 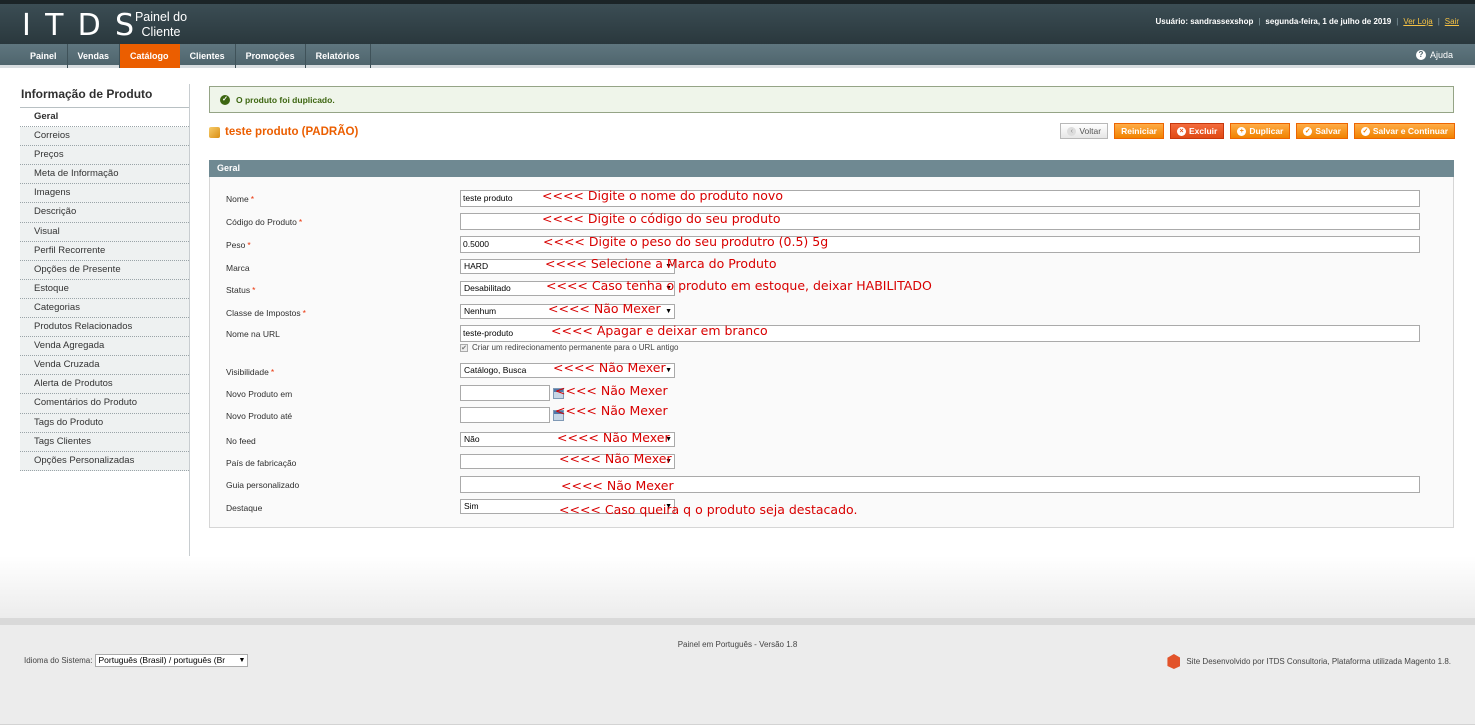 I want to click on logo: I T D S, so click(x=78, y=25).